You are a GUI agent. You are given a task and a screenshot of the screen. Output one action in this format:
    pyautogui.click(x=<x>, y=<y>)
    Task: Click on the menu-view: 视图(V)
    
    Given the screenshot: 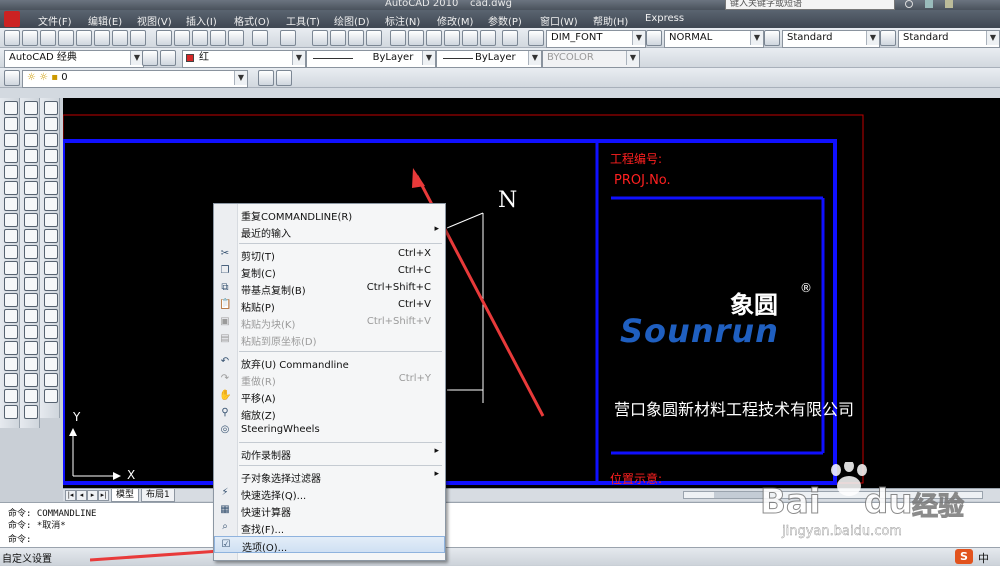 What is the action you would take?
    pyautogui.click(x=154, y=20)
    